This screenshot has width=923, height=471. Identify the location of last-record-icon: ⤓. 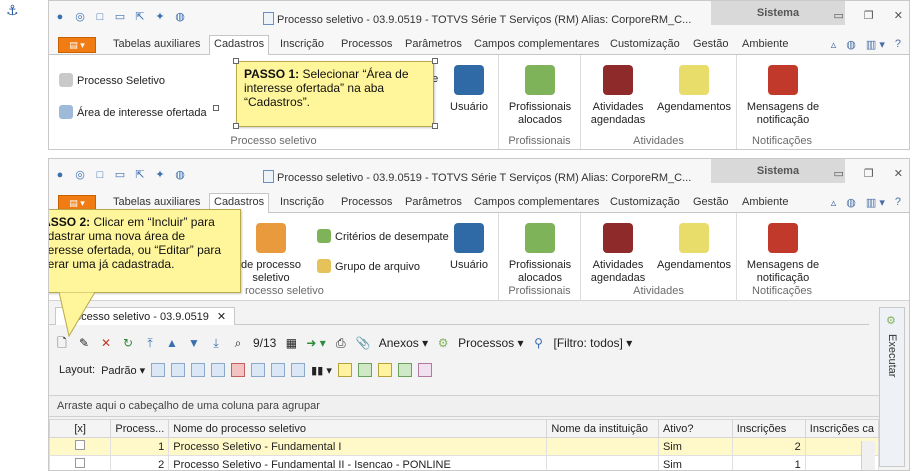
(216, 343).